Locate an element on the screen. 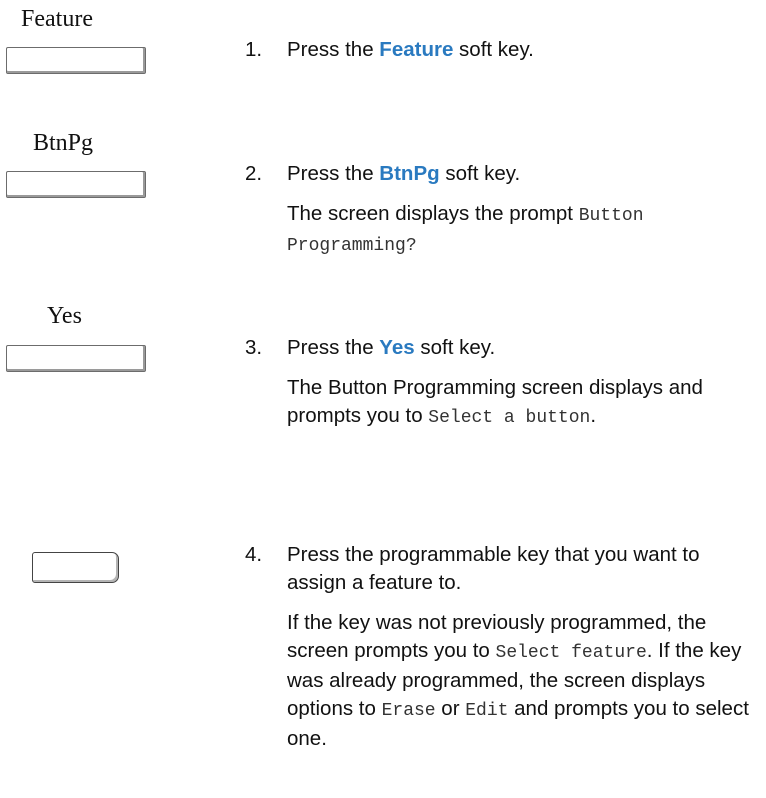 This screenshot has height=798, width=766. soft-key-name: Yes is located at coordinates (397, 347).